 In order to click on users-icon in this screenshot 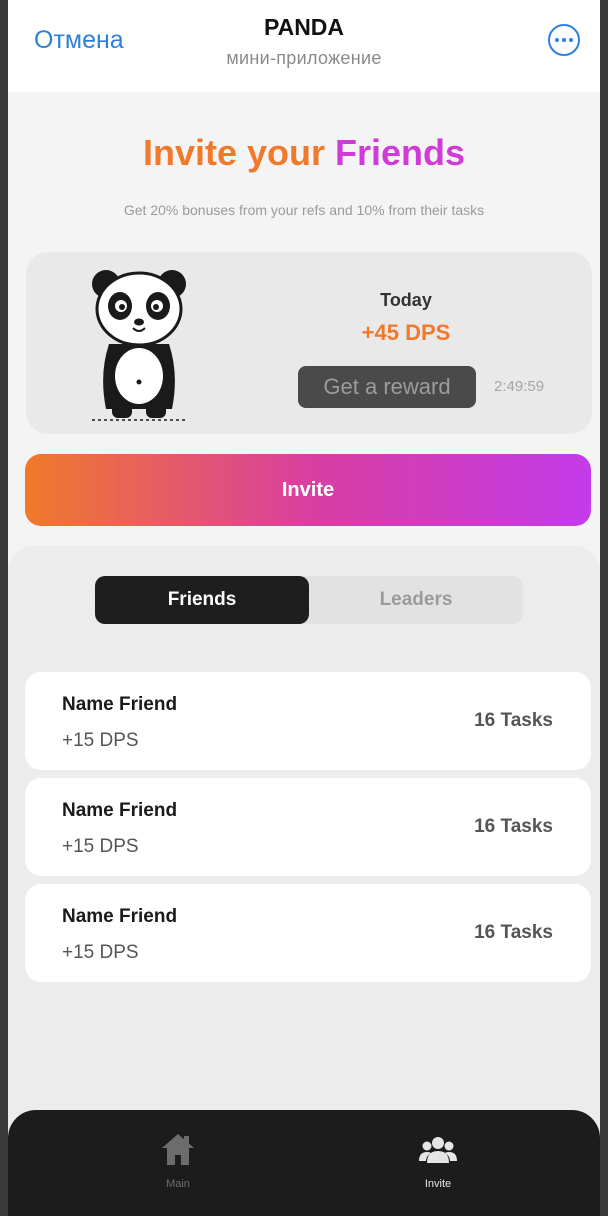, I will do `click(438, 1150)`.